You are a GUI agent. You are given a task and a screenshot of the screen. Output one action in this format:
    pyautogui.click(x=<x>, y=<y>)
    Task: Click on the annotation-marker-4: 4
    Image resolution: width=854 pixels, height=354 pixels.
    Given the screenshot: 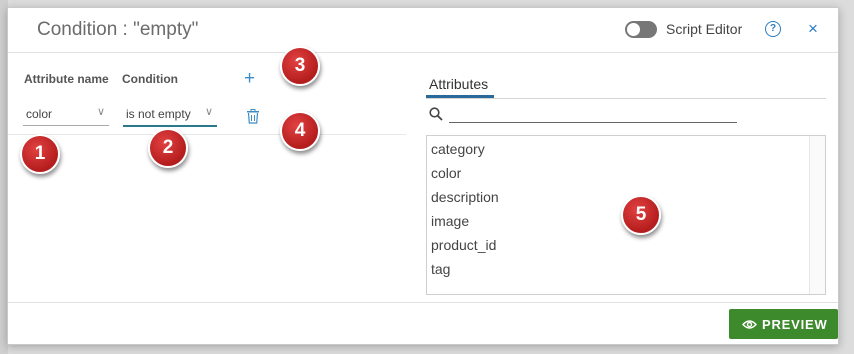 What is the action you would take?
    pyautogui.click(x=300, y=131)
    